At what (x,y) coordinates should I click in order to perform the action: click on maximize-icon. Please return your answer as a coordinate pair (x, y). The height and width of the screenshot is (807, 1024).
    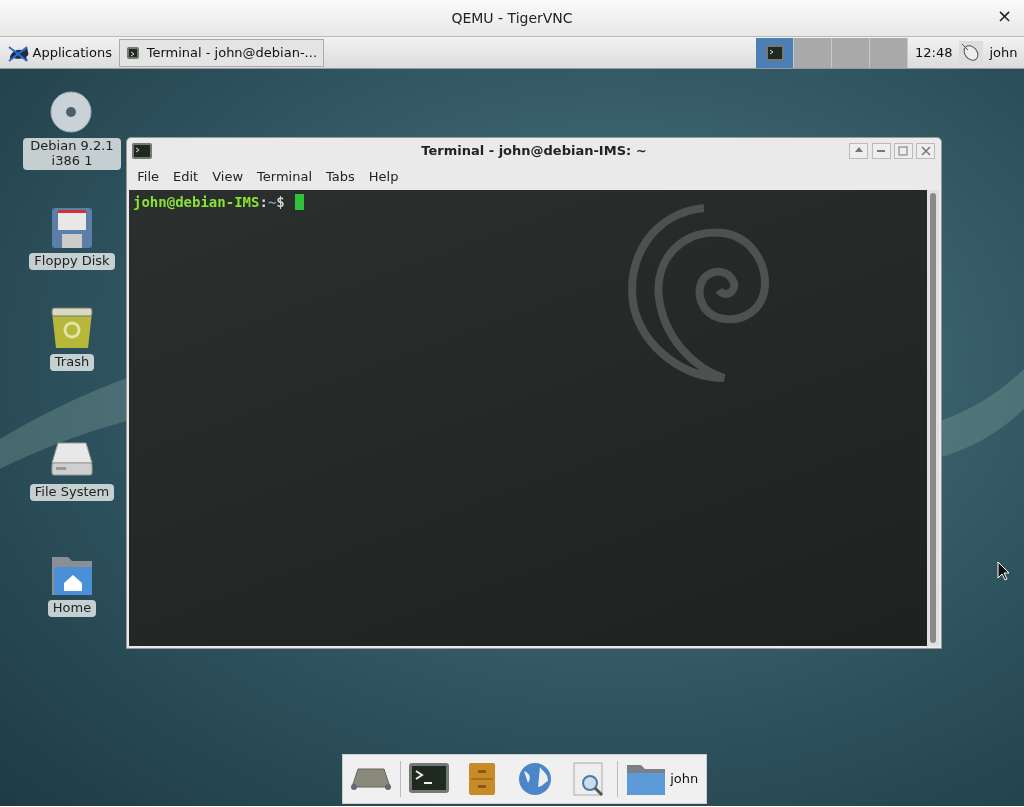
    Looking at the image, I should click on (903, 151).